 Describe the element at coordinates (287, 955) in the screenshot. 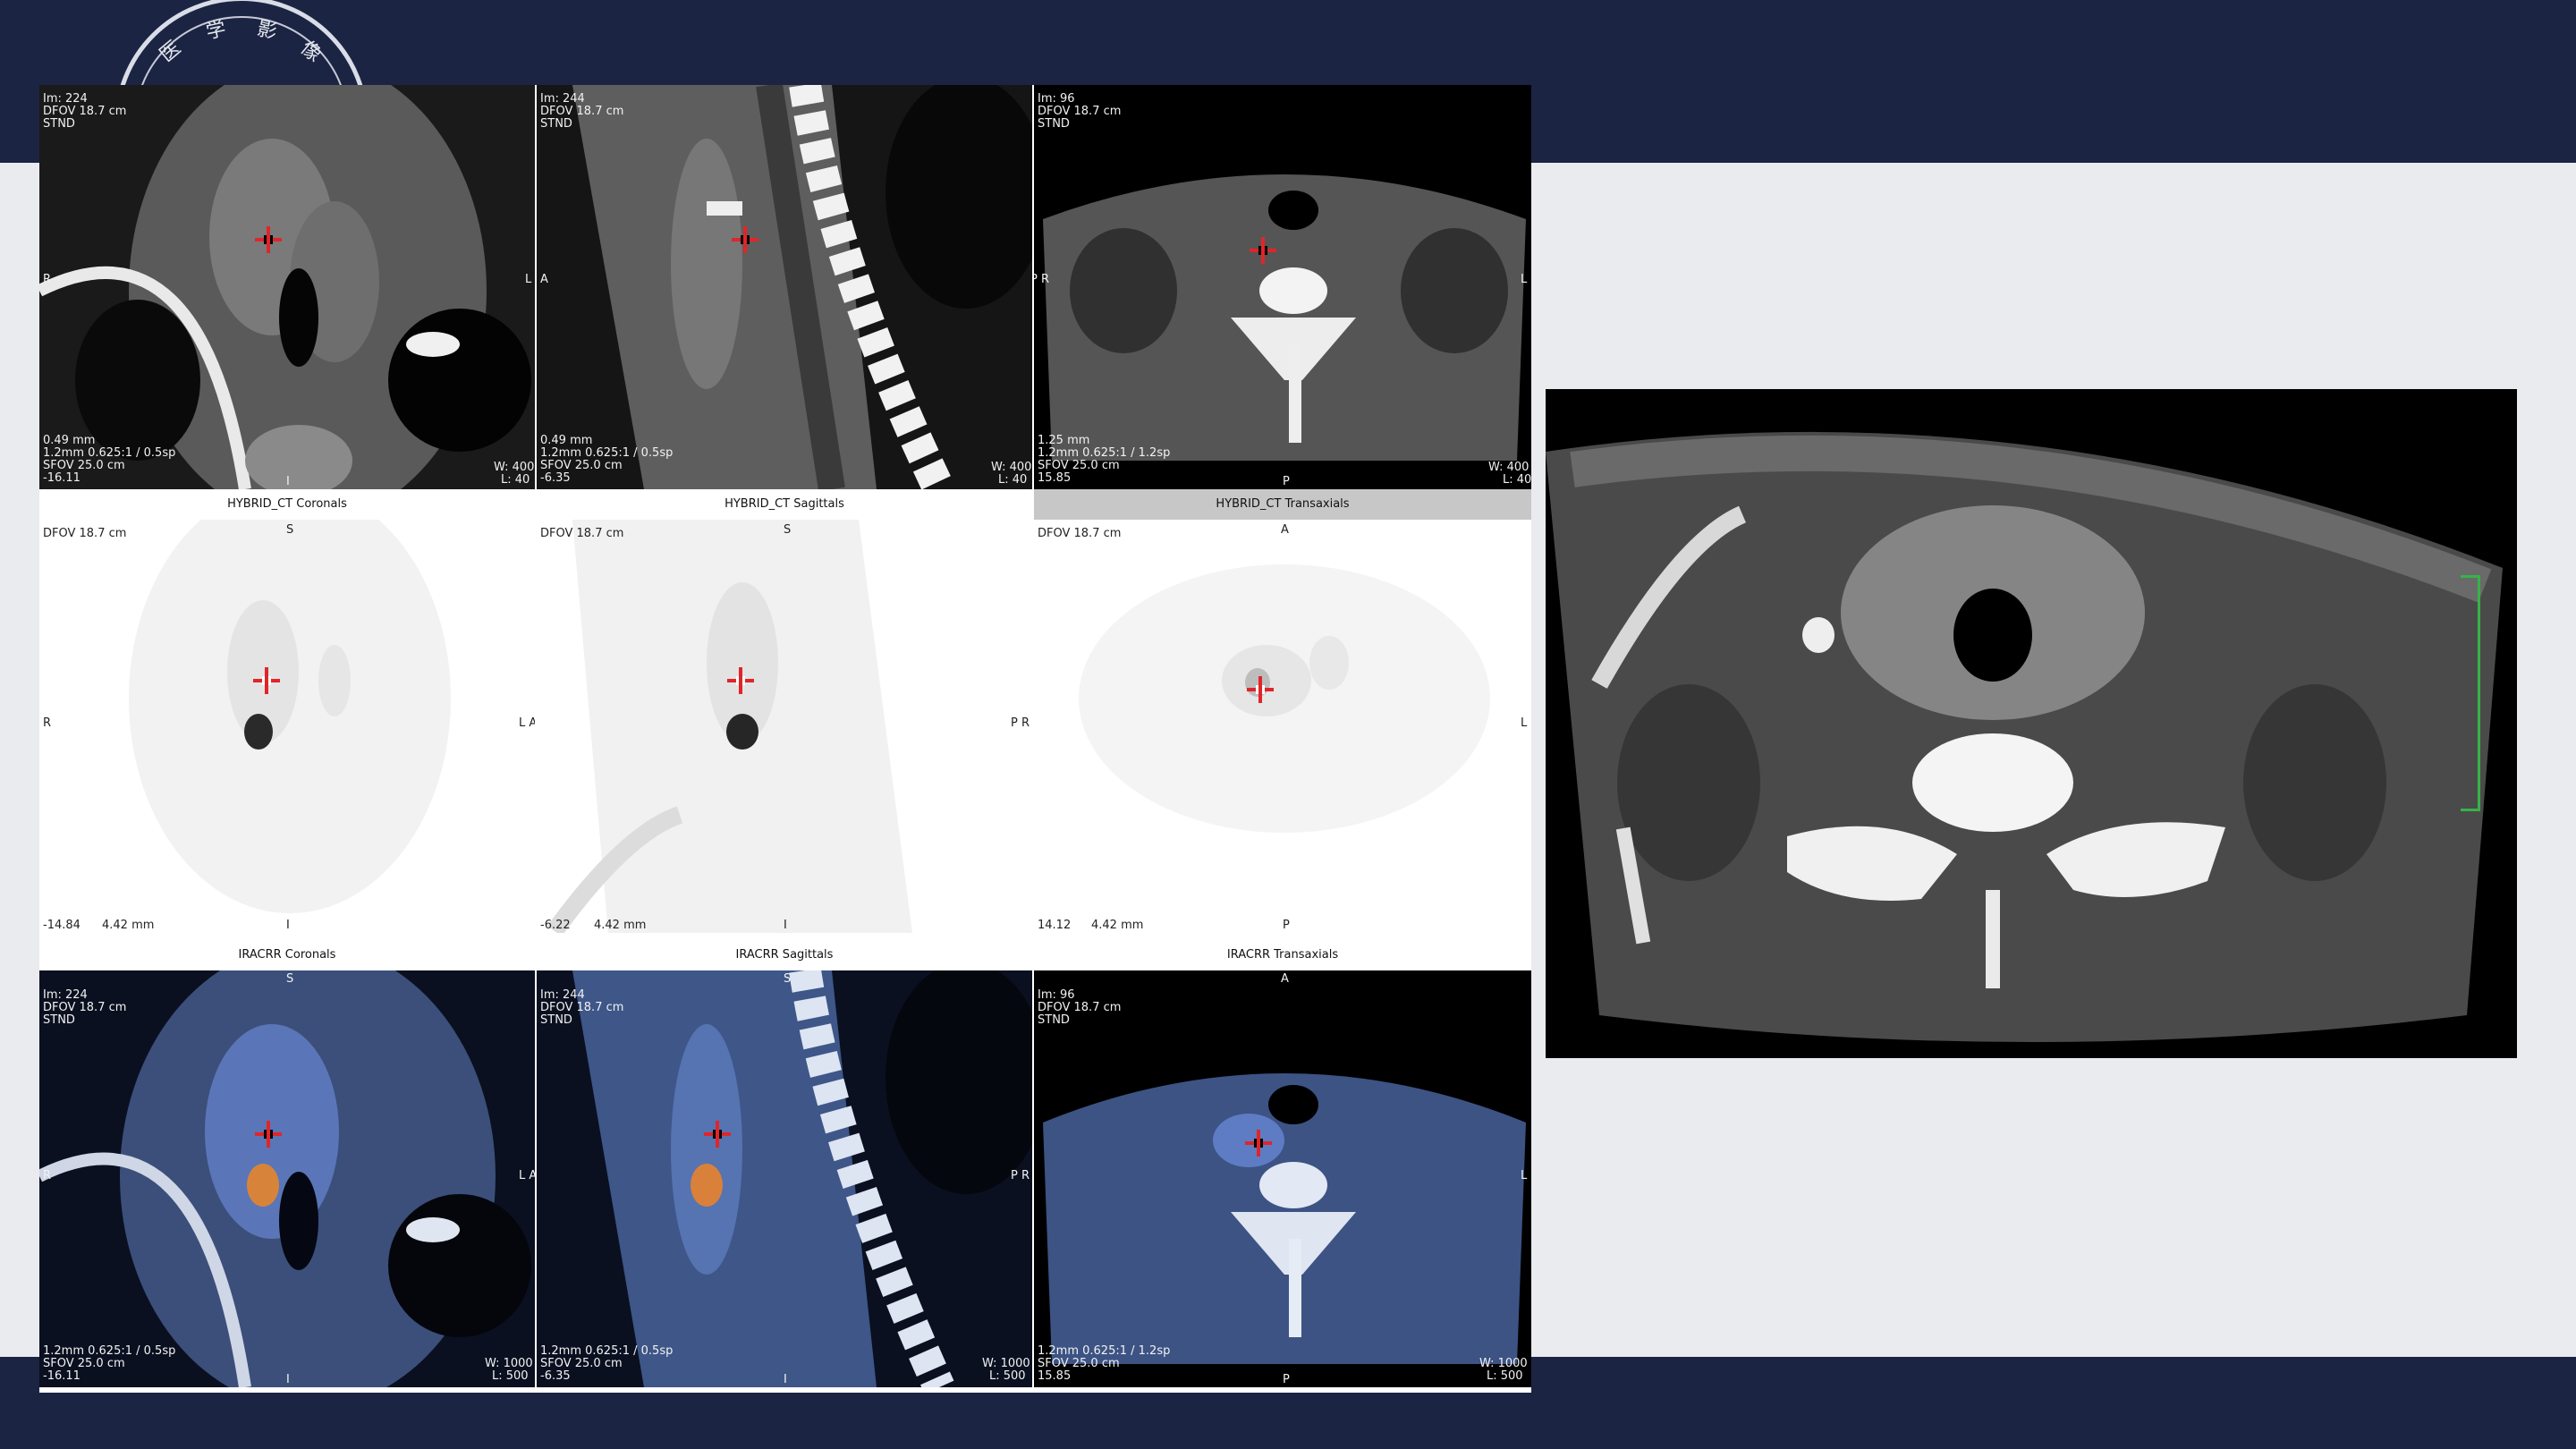

I see `viewport-header: IRACRR Coronals` at that location.